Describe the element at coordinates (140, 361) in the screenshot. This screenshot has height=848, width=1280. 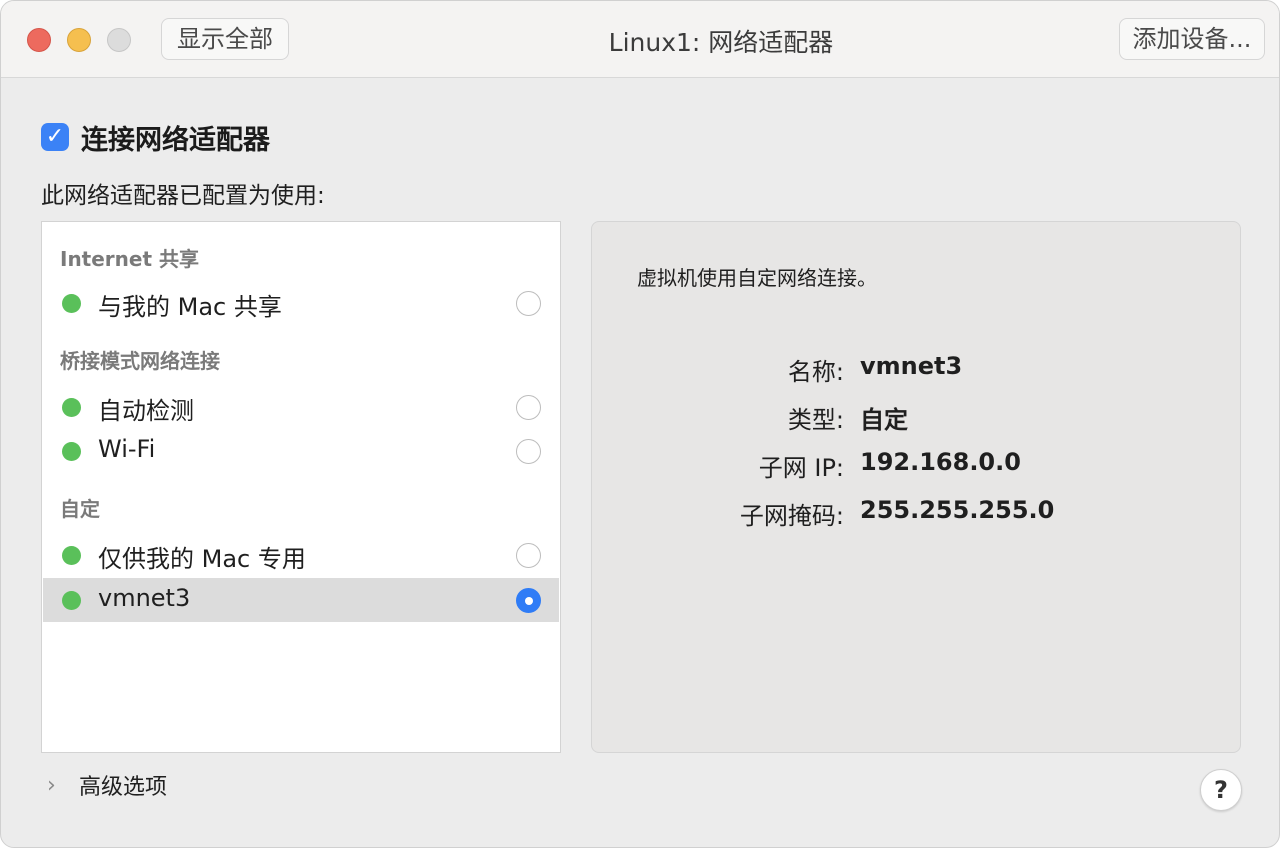
I see `group-header-bridged: 桥接模式网络连接` at that location.